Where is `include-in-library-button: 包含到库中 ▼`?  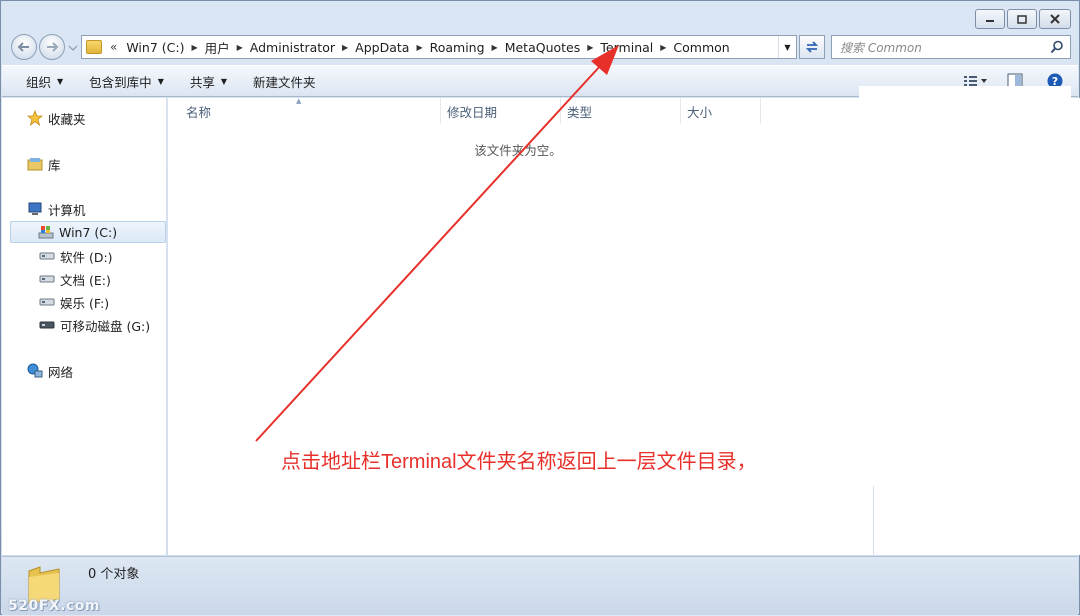
include-in-library-button: 包含到库中 ▼ is located at coordinates (126, 81).